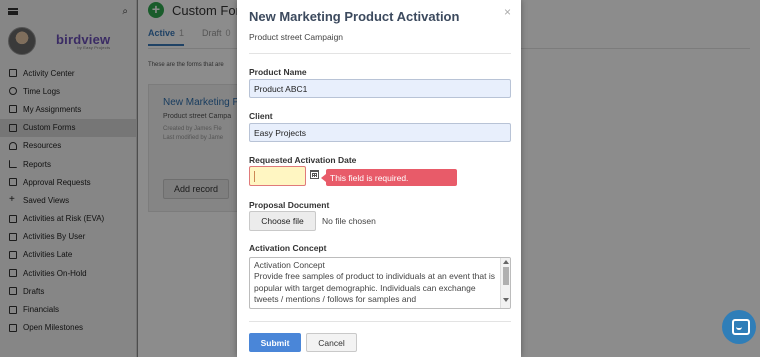 The width and height of the screenshot is (760, 357). What do you see at coordinates (275, 342) in the screenshot?
I see `submit-button: Submit` at bounding box center [275, 342].